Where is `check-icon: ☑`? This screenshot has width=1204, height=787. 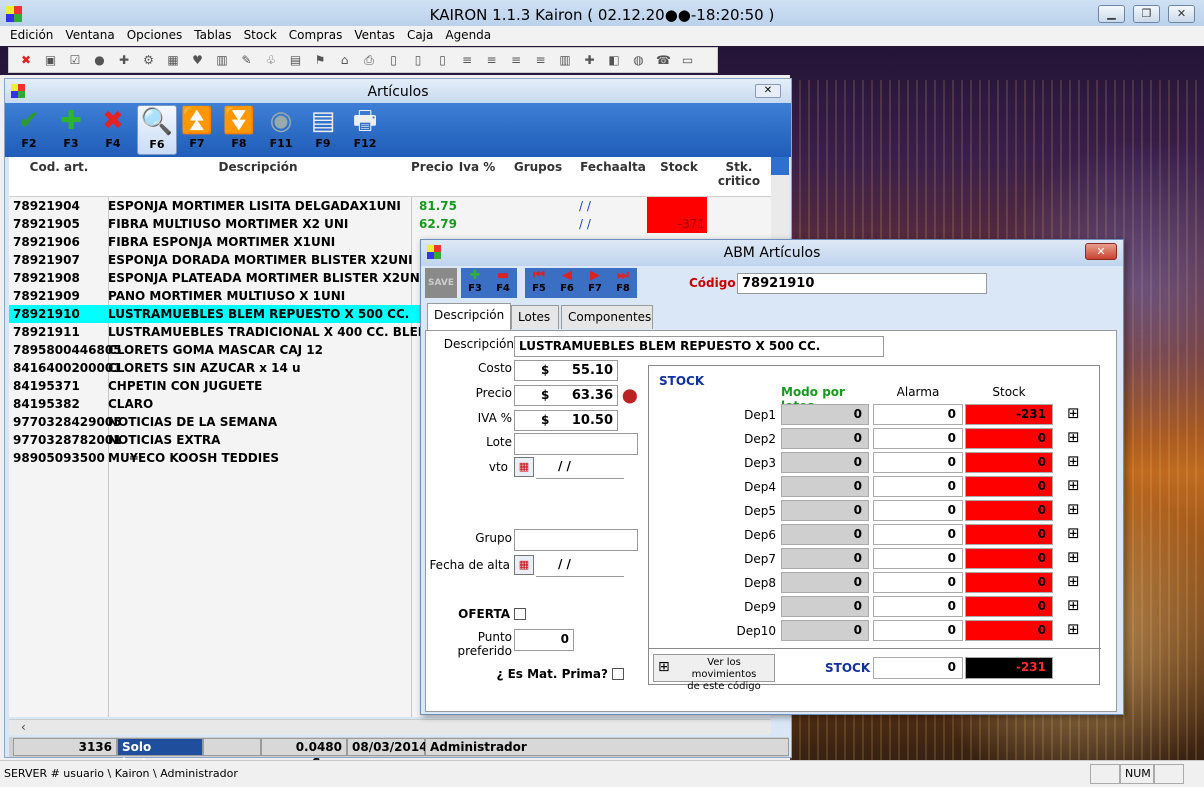
check-icon: ☑ is located at coordinates (75, 60).